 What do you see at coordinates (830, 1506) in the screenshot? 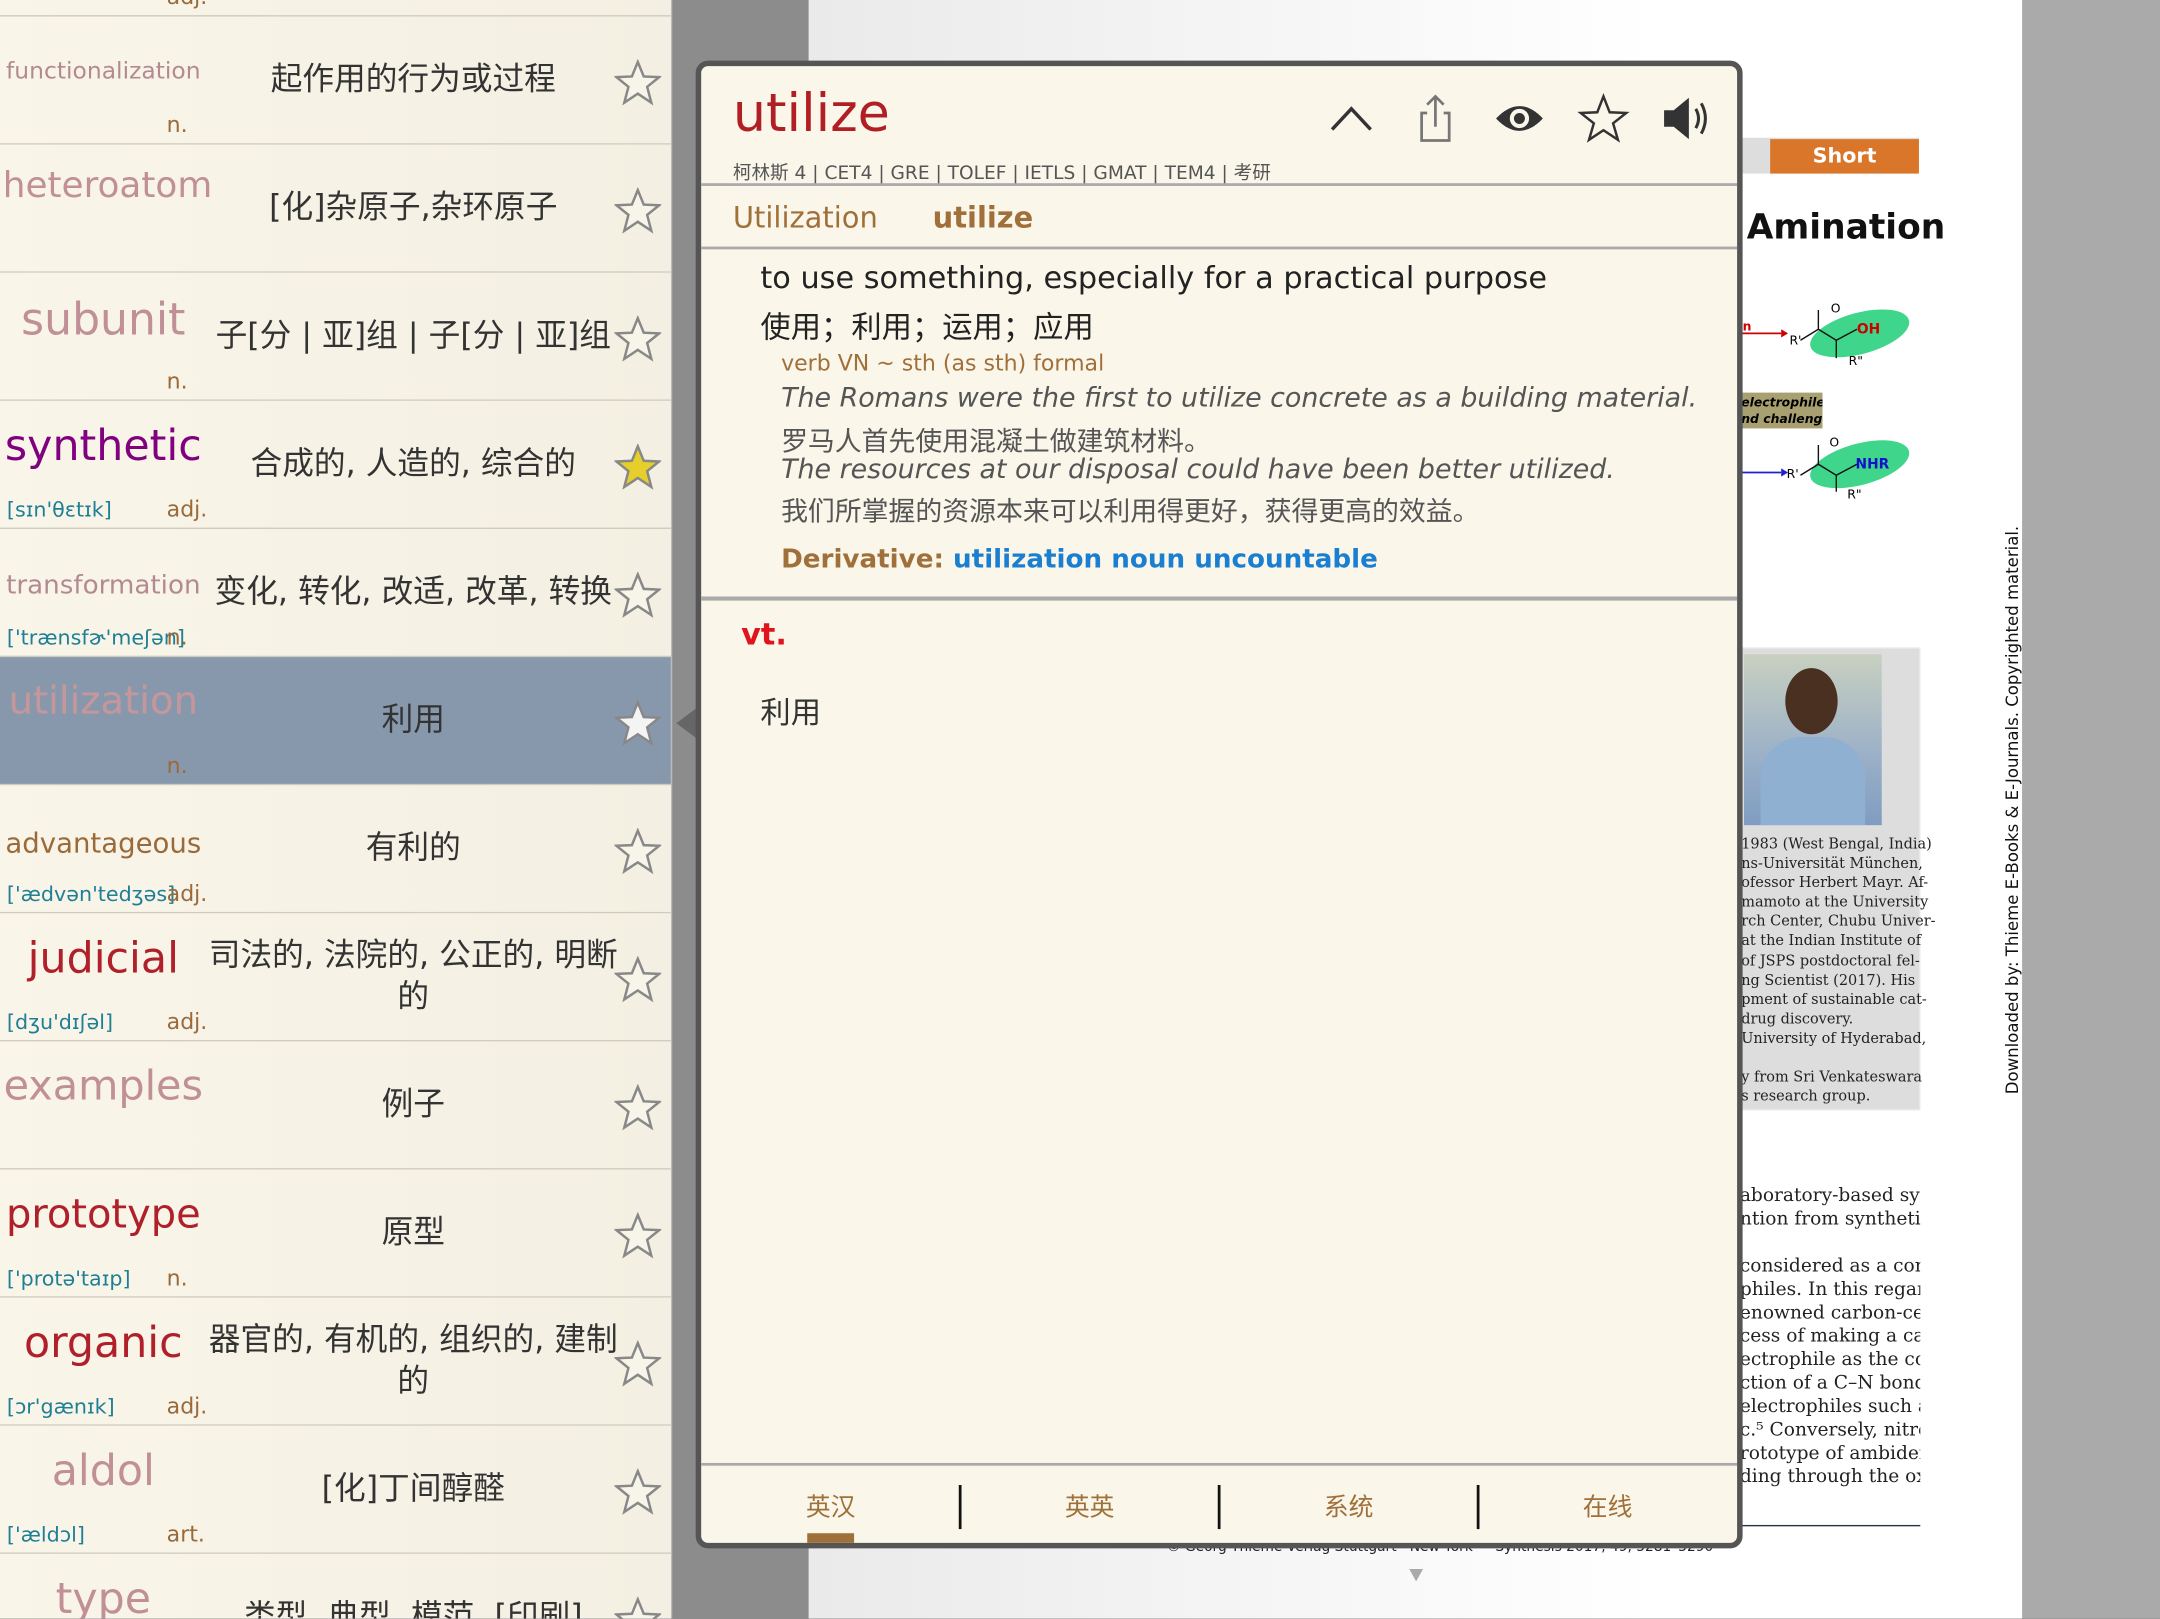
I see `tab-english-chinese: 英汉` at bounding box center [830, 1506].